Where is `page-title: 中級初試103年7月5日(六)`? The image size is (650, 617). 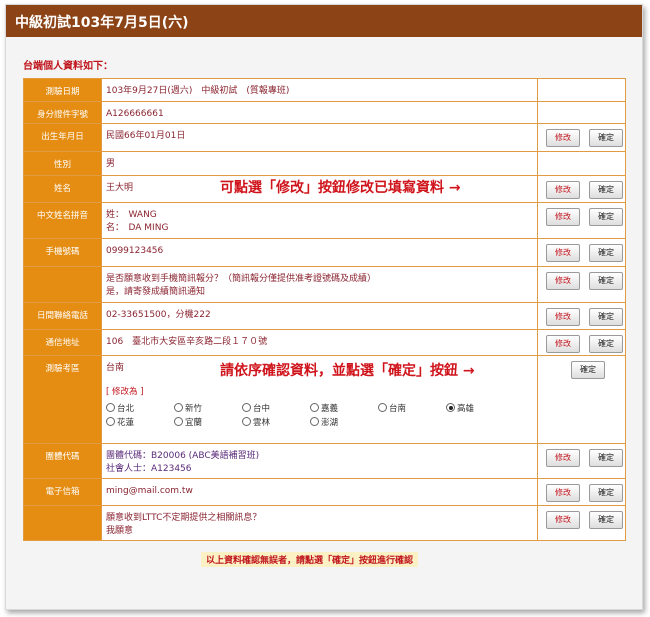 page-title: 中級初試103年7月5日(六) is located at coordinates (102, 23).